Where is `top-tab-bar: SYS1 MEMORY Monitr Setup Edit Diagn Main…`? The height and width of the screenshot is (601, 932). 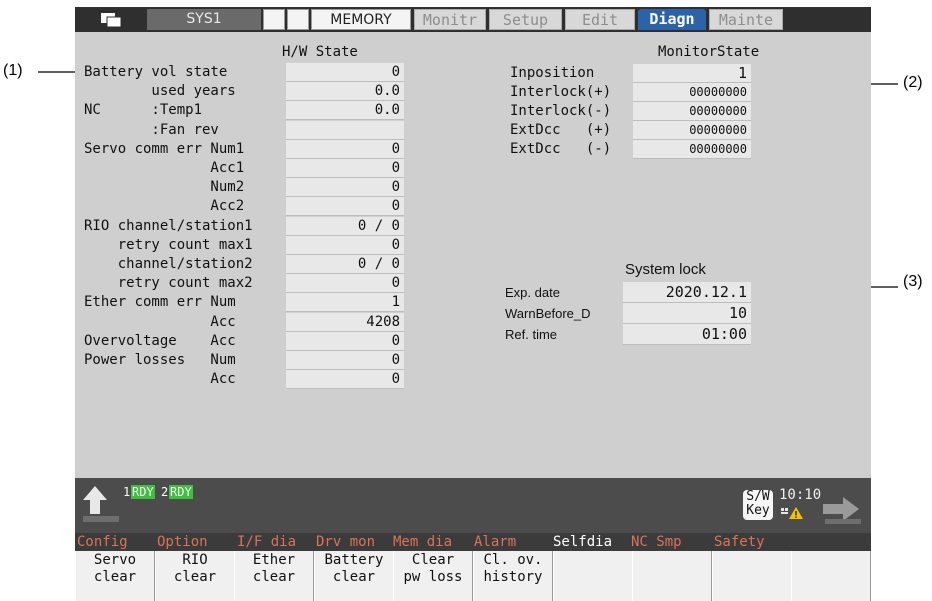
top-tab-bar: SYS1 MEMORY Monitr Setup Edit Diagn Main… is located at coordinates (473, 19).